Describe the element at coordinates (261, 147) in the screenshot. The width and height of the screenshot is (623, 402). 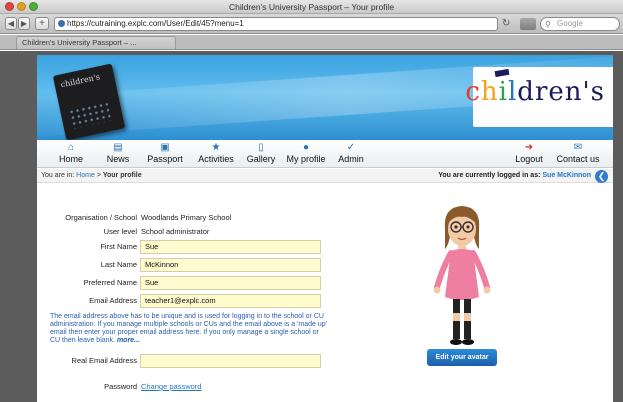
I see `gallery-icon: ▯` at that location.